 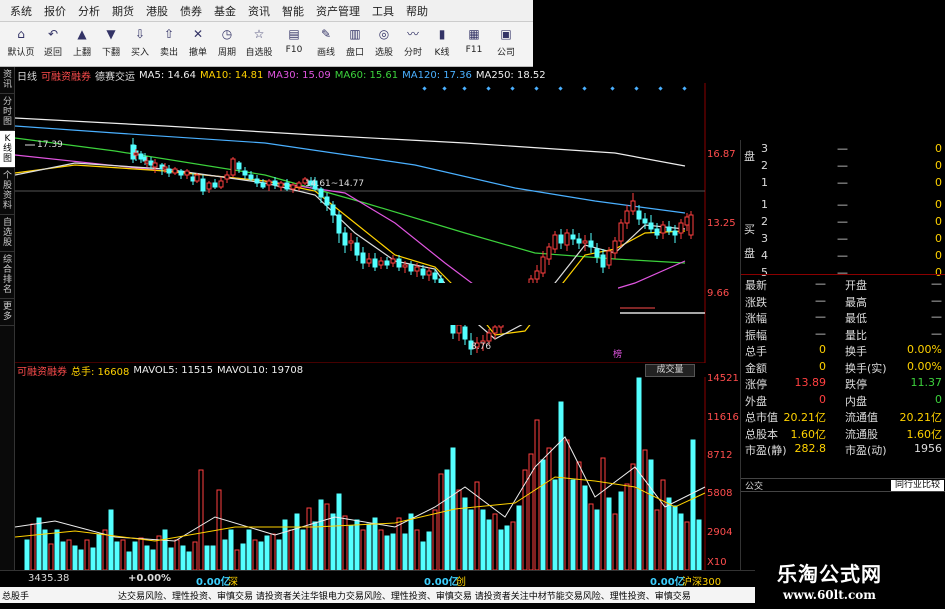 What do you see at coordinates (53, 44) in the screenshot?
I see `toolbar-button-1: ↶ 返回` at bounding box center [53, 44].